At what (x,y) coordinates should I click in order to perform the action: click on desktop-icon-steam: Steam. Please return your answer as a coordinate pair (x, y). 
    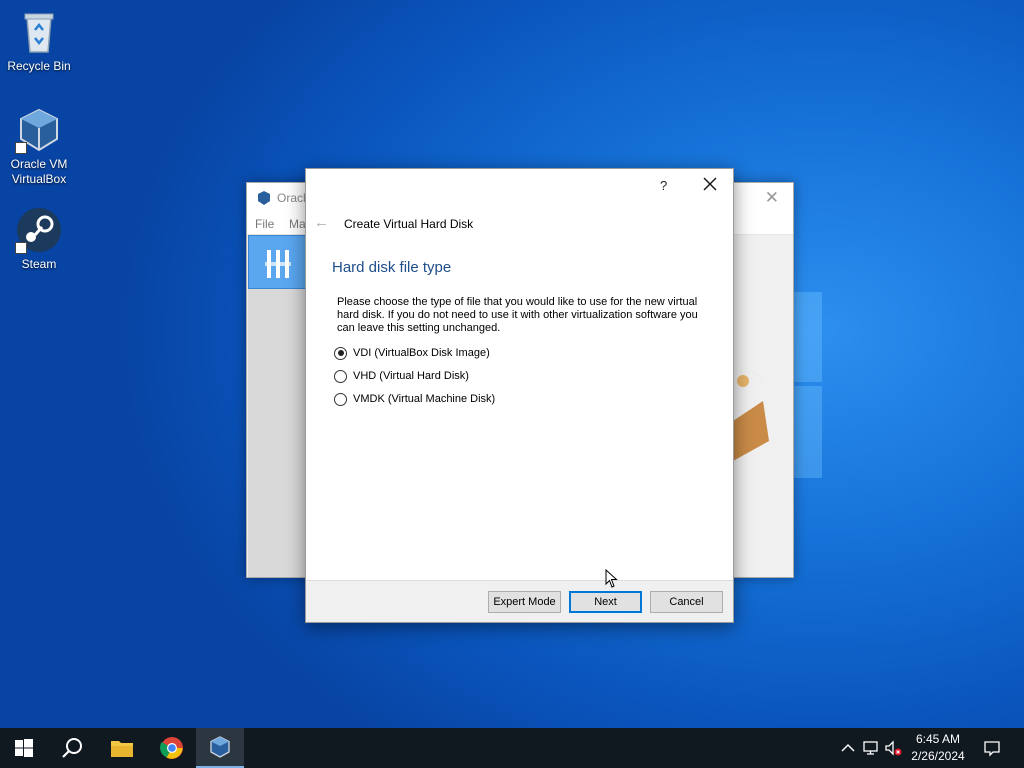
    Looking at the image, I should click on (39, 239).